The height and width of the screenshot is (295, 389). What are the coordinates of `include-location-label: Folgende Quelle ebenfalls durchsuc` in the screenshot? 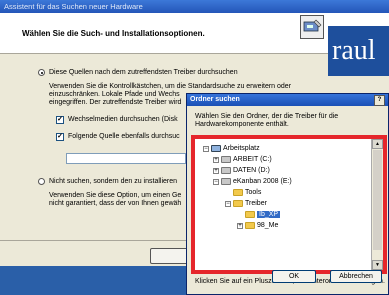 It's located at (124, 136).